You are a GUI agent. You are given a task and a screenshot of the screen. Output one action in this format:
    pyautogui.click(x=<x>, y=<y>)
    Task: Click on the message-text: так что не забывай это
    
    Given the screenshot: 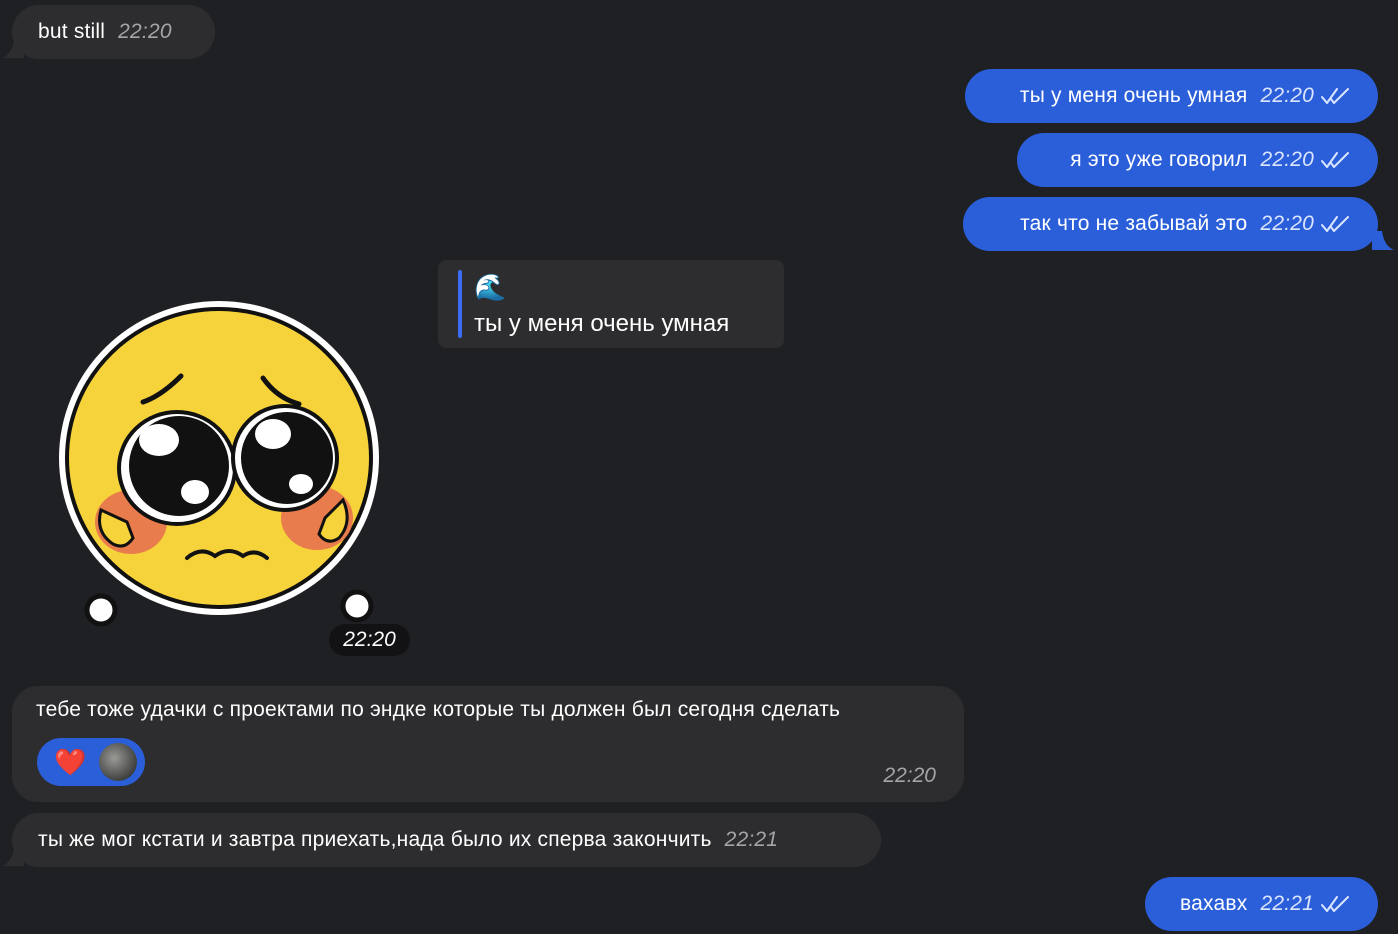 What is the action you would take?
    pyautogui.click(x=1134, y=223)
    